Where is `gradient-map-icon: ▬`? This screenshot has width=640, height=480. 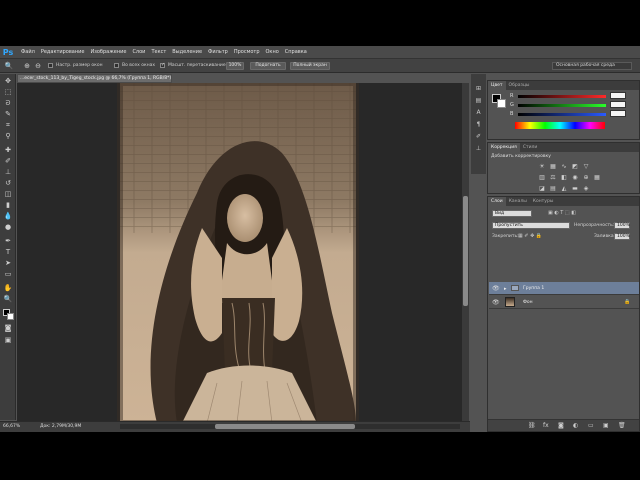
gradient-map-icon: ▬ is located at coordinates (575, 189).